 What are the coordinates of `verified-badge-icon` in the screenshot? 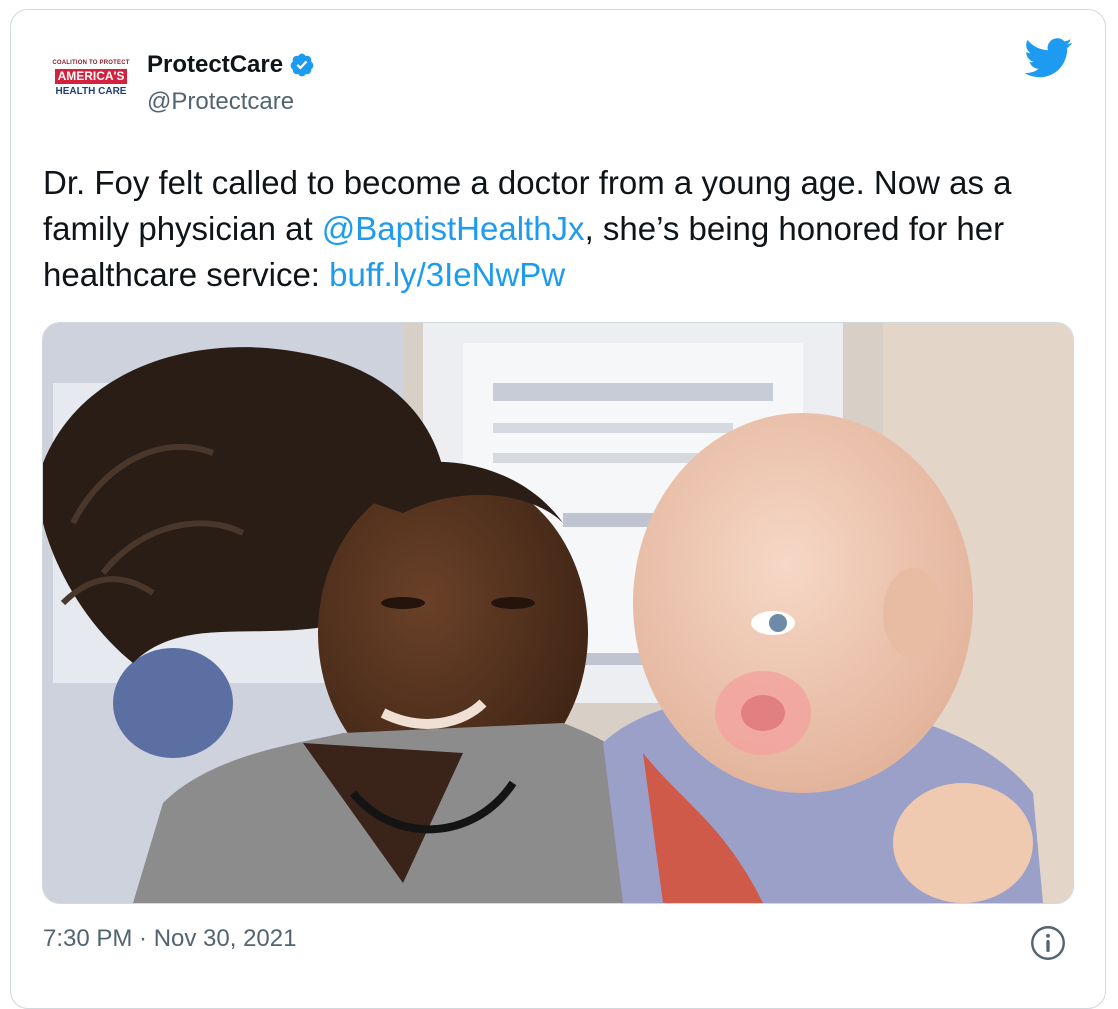 It's located at (302, 65).